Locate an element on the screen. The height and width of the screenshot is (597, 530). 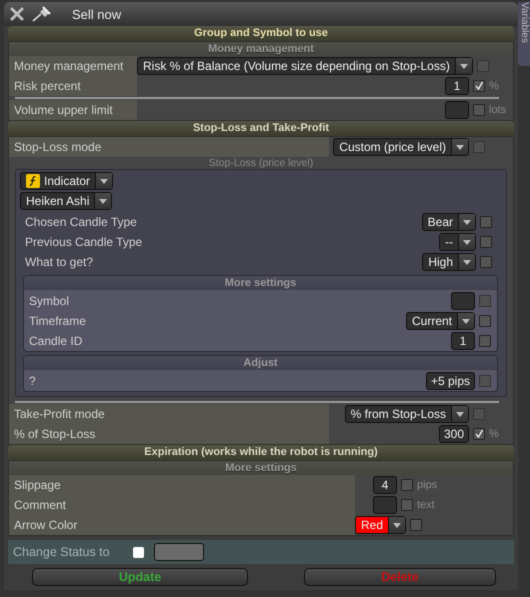
dropdown: Current is located at coordinates (440, 321).